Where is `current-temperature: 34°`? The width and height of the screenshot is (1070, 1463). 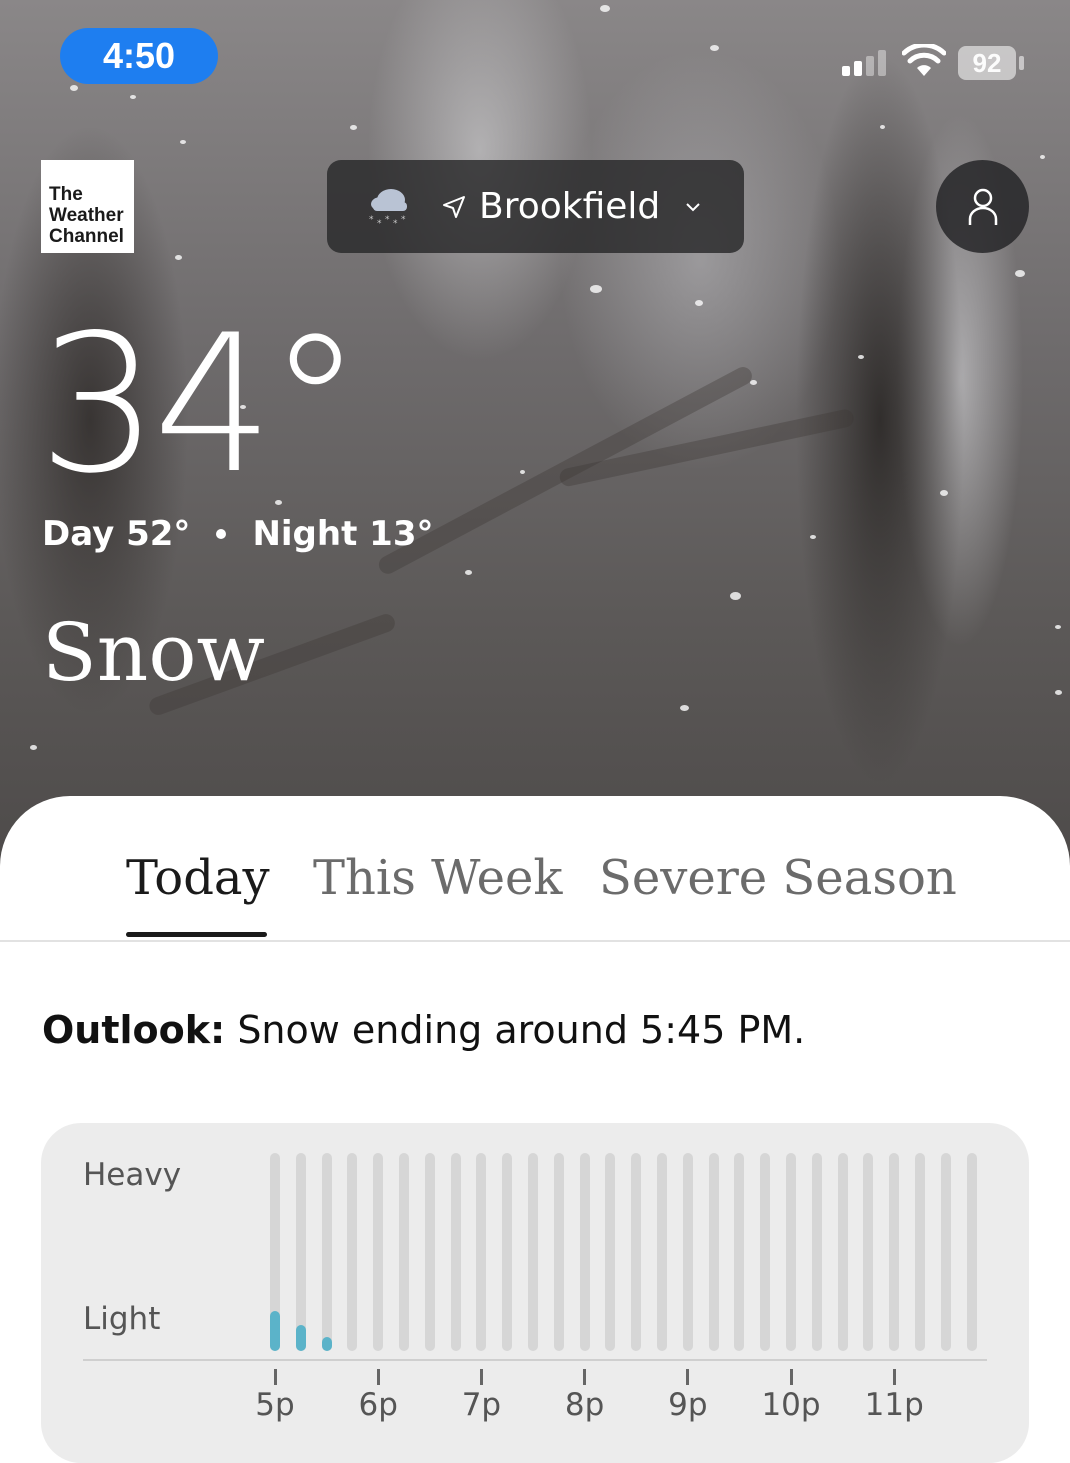
current-temperature: 34° is located at coordinates (200, 404).